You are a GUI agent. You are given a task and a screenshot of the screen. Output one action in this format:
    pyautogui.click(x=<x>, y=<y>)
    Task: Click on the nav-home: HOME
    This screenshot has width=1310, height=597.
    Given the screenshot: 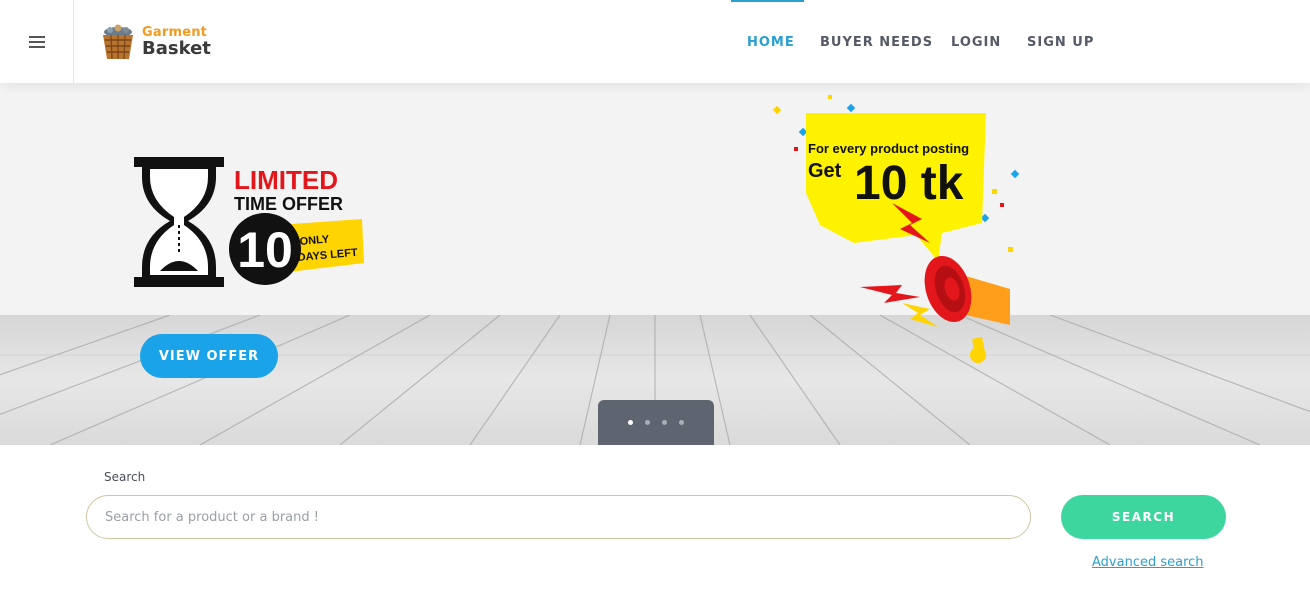 What is the action you would take?
    pyautogui.click(x=771, y=42)
    